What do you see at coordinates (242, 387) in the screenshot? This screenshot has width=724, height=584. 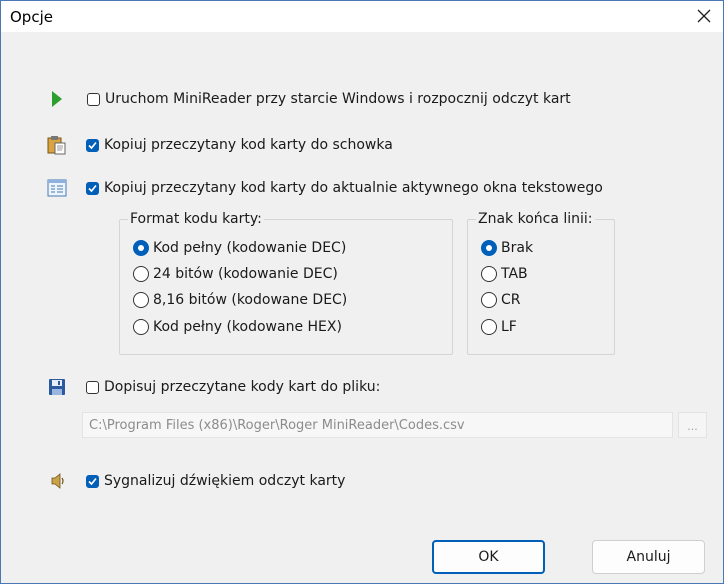 I see `append-file-label: Dopisuj przeczytane kody kart do pliku:` at bounding box center [242, 387].